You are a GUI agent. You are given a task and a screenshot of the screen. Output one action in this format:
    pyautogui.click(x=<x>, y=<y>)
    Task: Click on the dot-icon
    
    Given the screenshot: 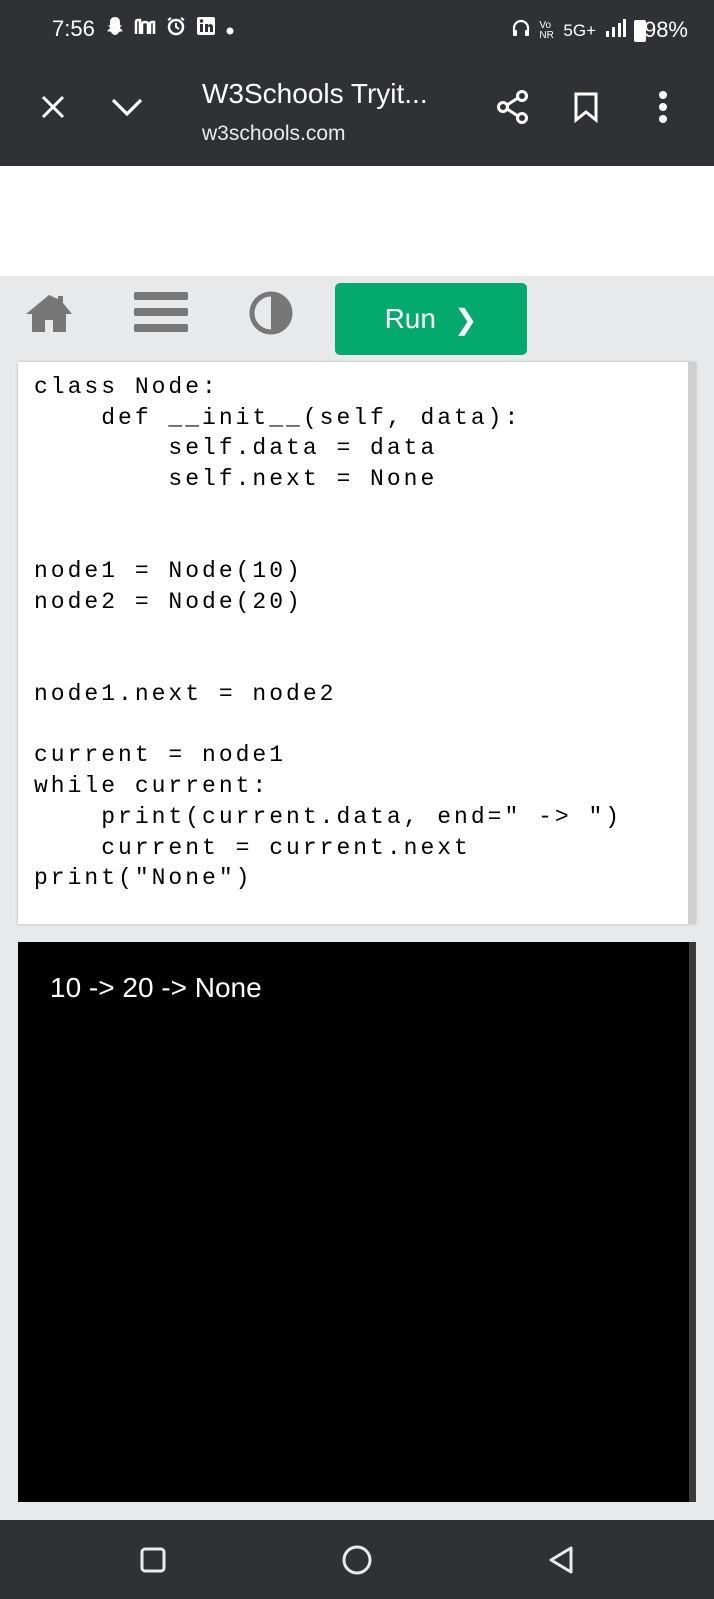 What is the action you would take?
    pyautogui.click(x=230, y=29)
    